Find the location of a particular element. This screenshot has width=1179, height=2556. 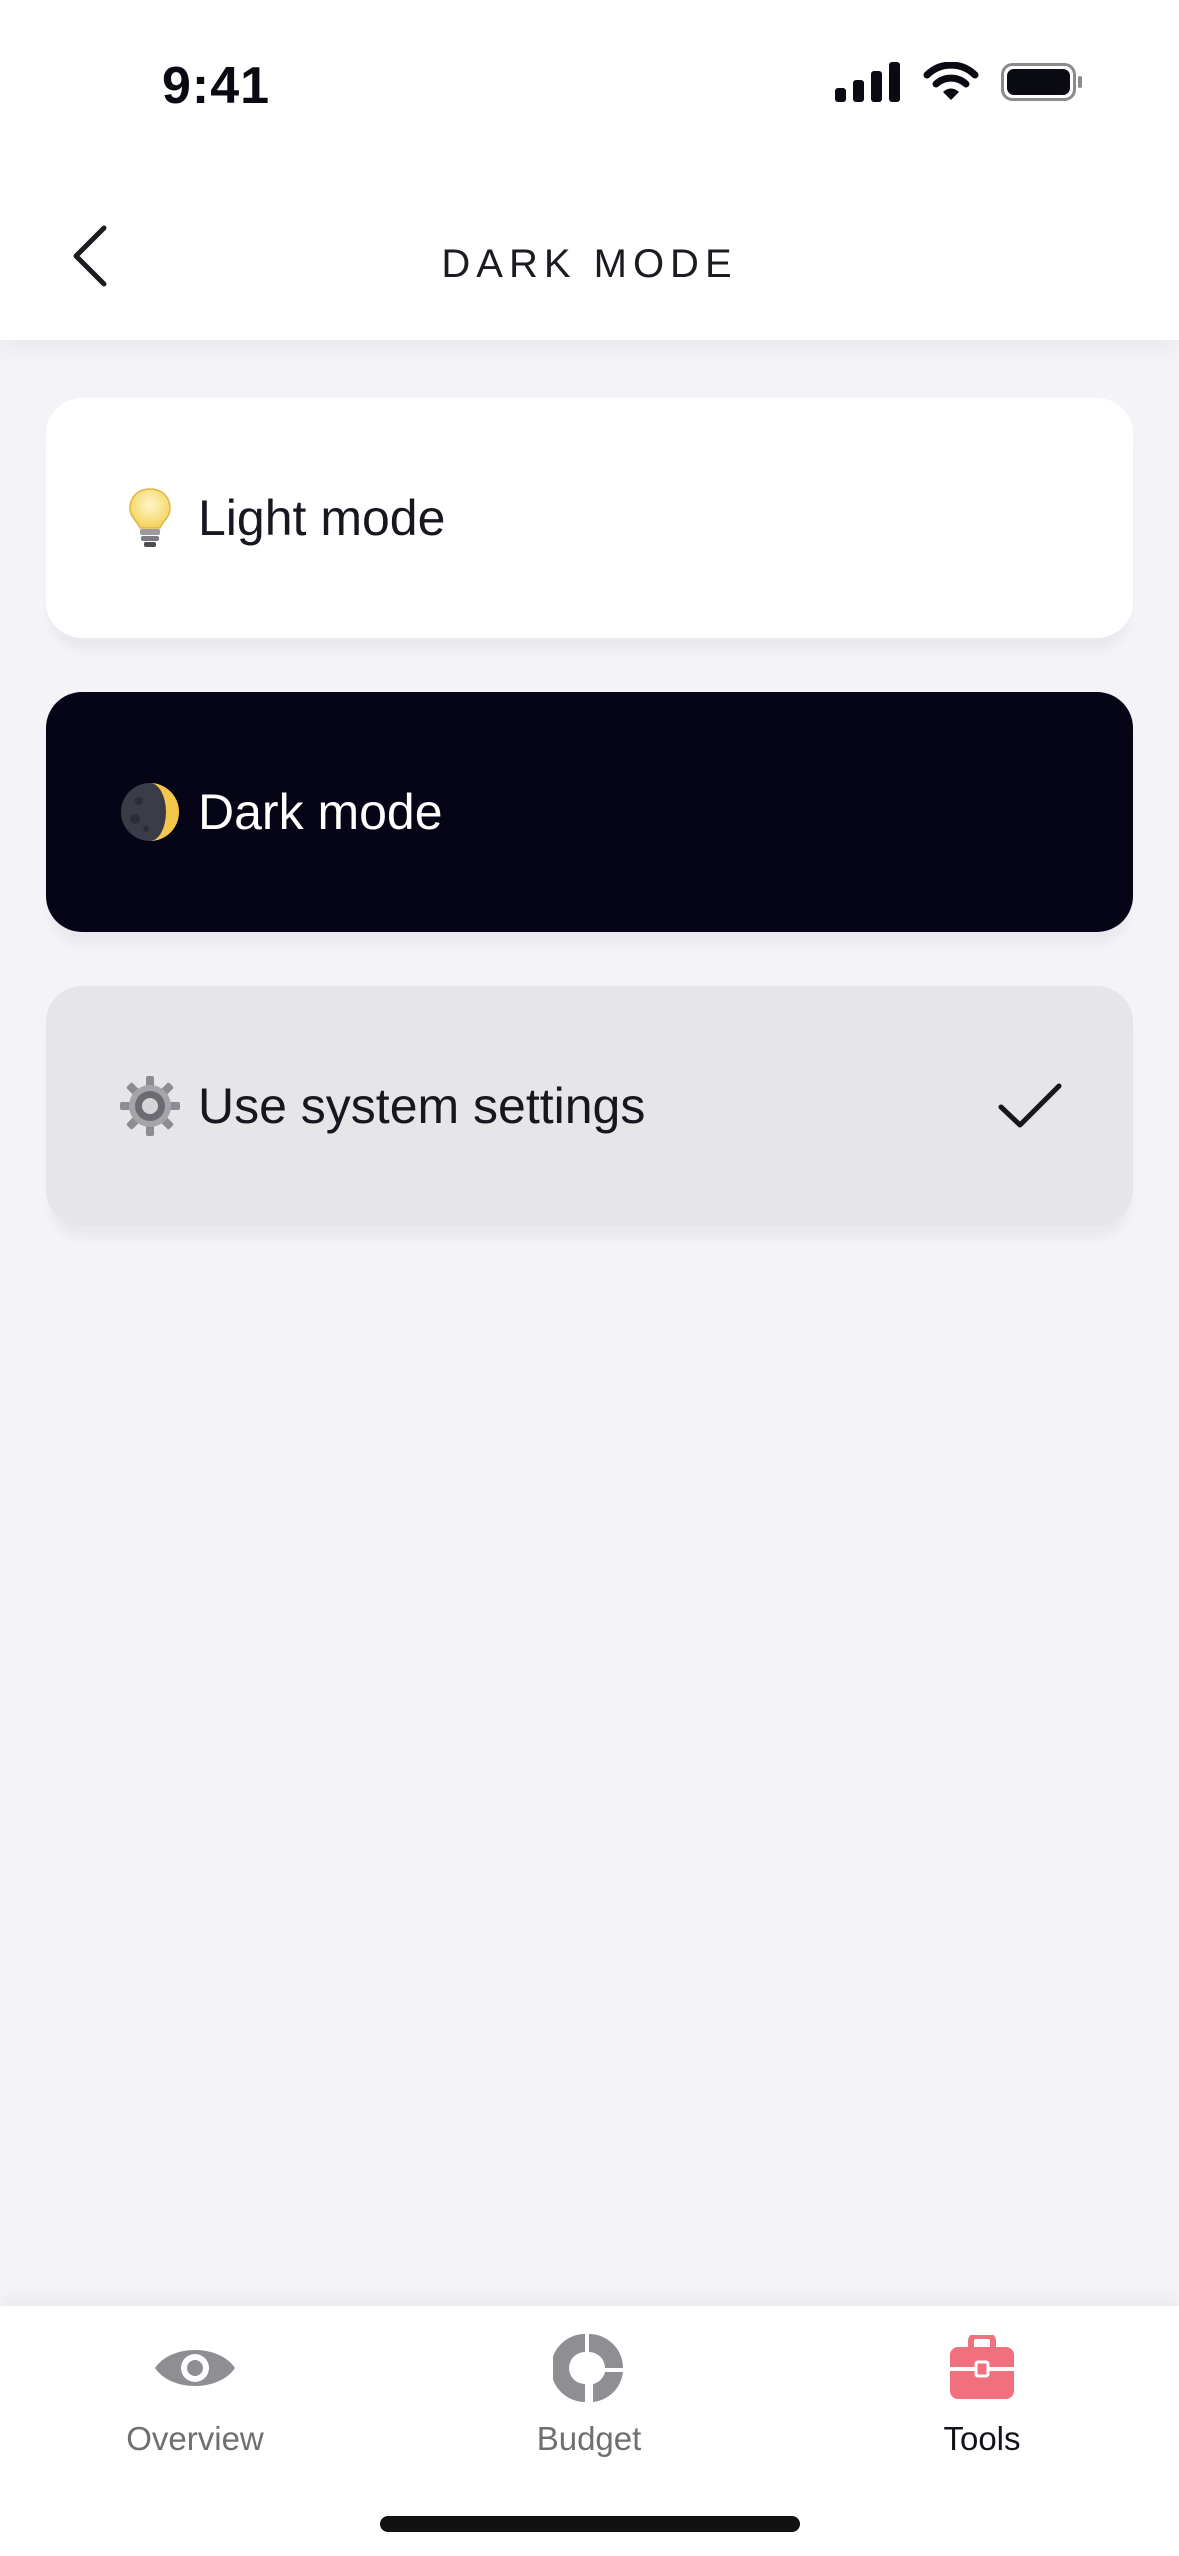

nav-bar: DARK MODE is located at coordinates (589, 255).